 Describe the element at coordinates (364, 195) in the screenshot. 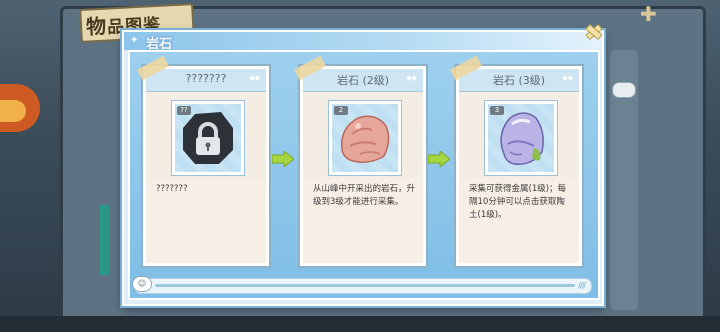

I see `card-description: 从山峰中开采出的岩石，升级到3级才能进行采集。` at that location.